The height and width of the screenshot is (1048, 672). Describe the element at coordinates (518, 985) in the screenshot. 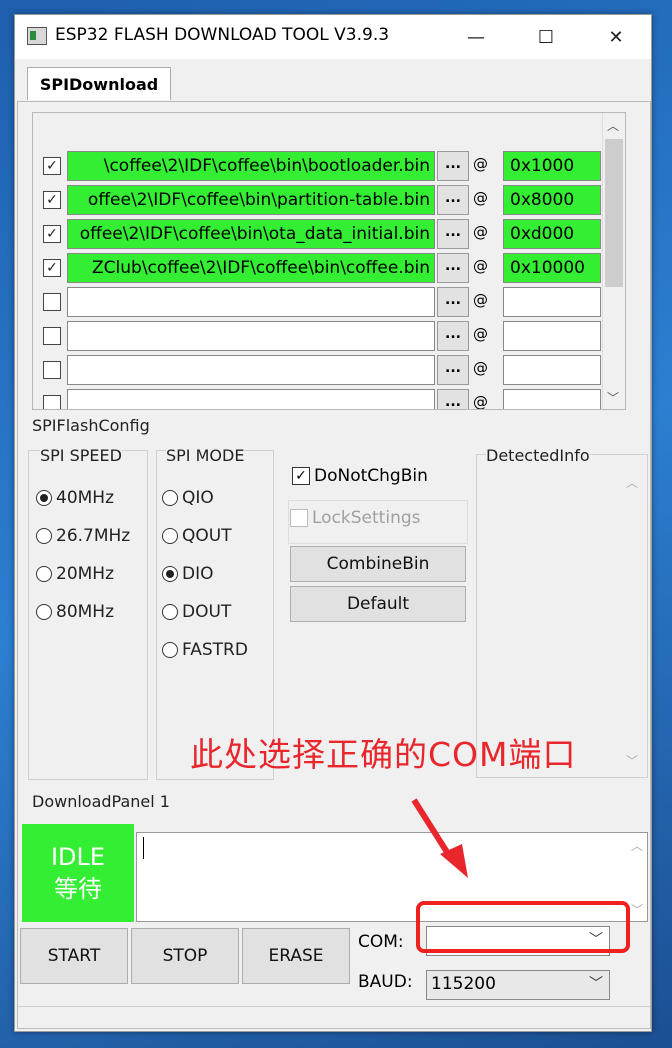

I see `baud-rate-select: 115200 ﹀` at that location.